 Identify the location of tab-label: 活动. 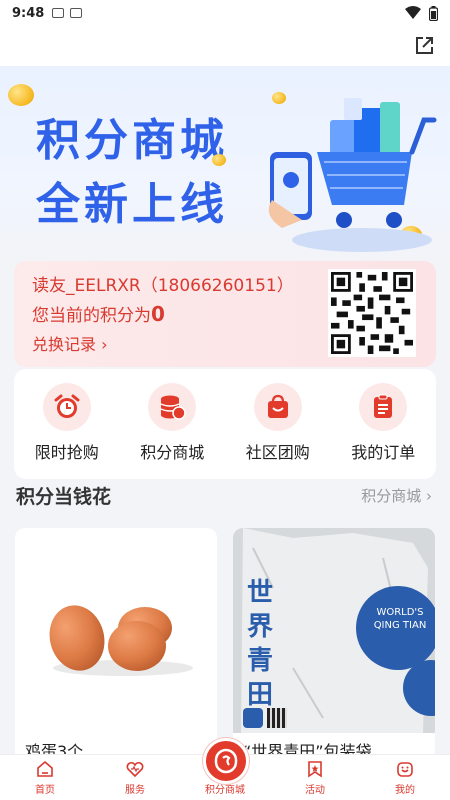
(315, 790).